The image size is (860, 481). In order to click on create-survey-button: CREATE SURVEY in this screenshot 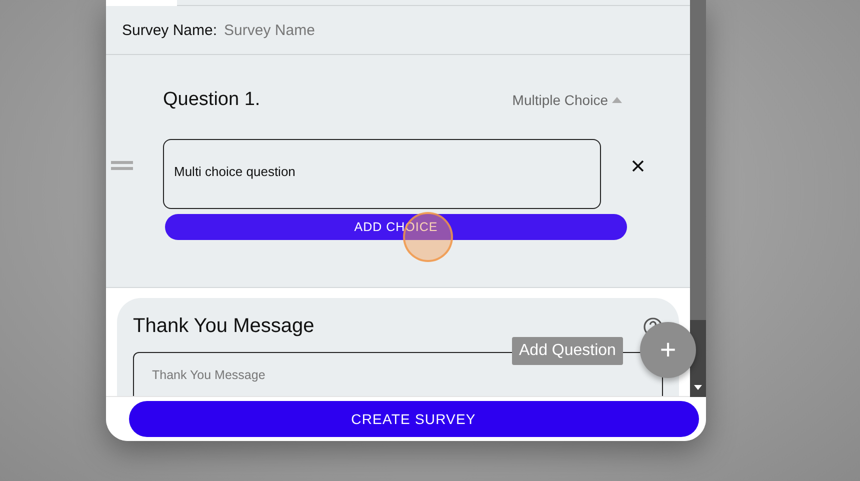, I will do `click(413, 419)`.